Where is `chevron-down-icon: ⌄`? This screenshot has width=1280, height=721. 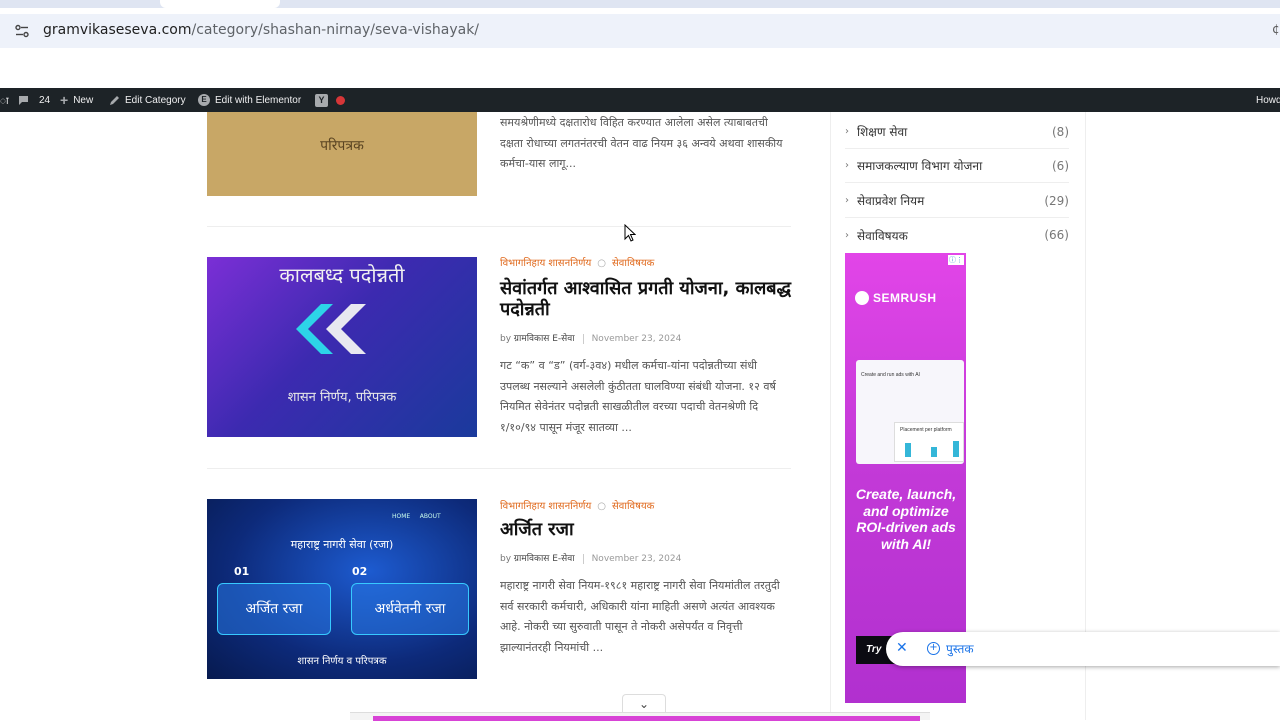 chevron-down-icon: ⌄ is located at coordinates (644, 704).